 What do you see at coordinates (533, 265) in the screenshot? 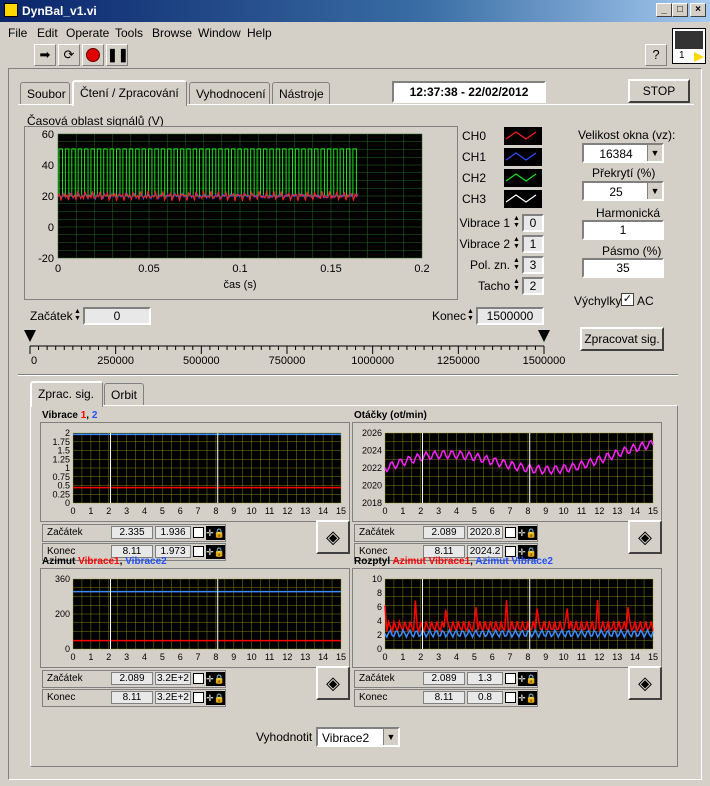
I see `channel-map-input: 3` at bounding box center [533, 265].